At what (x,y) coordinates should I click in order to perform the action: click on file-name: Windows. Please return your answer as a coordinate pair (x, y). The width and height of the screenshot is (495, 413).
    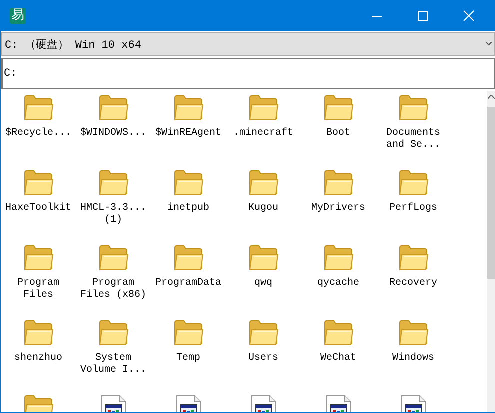
    Looking at the image, I should click on (413, 359).